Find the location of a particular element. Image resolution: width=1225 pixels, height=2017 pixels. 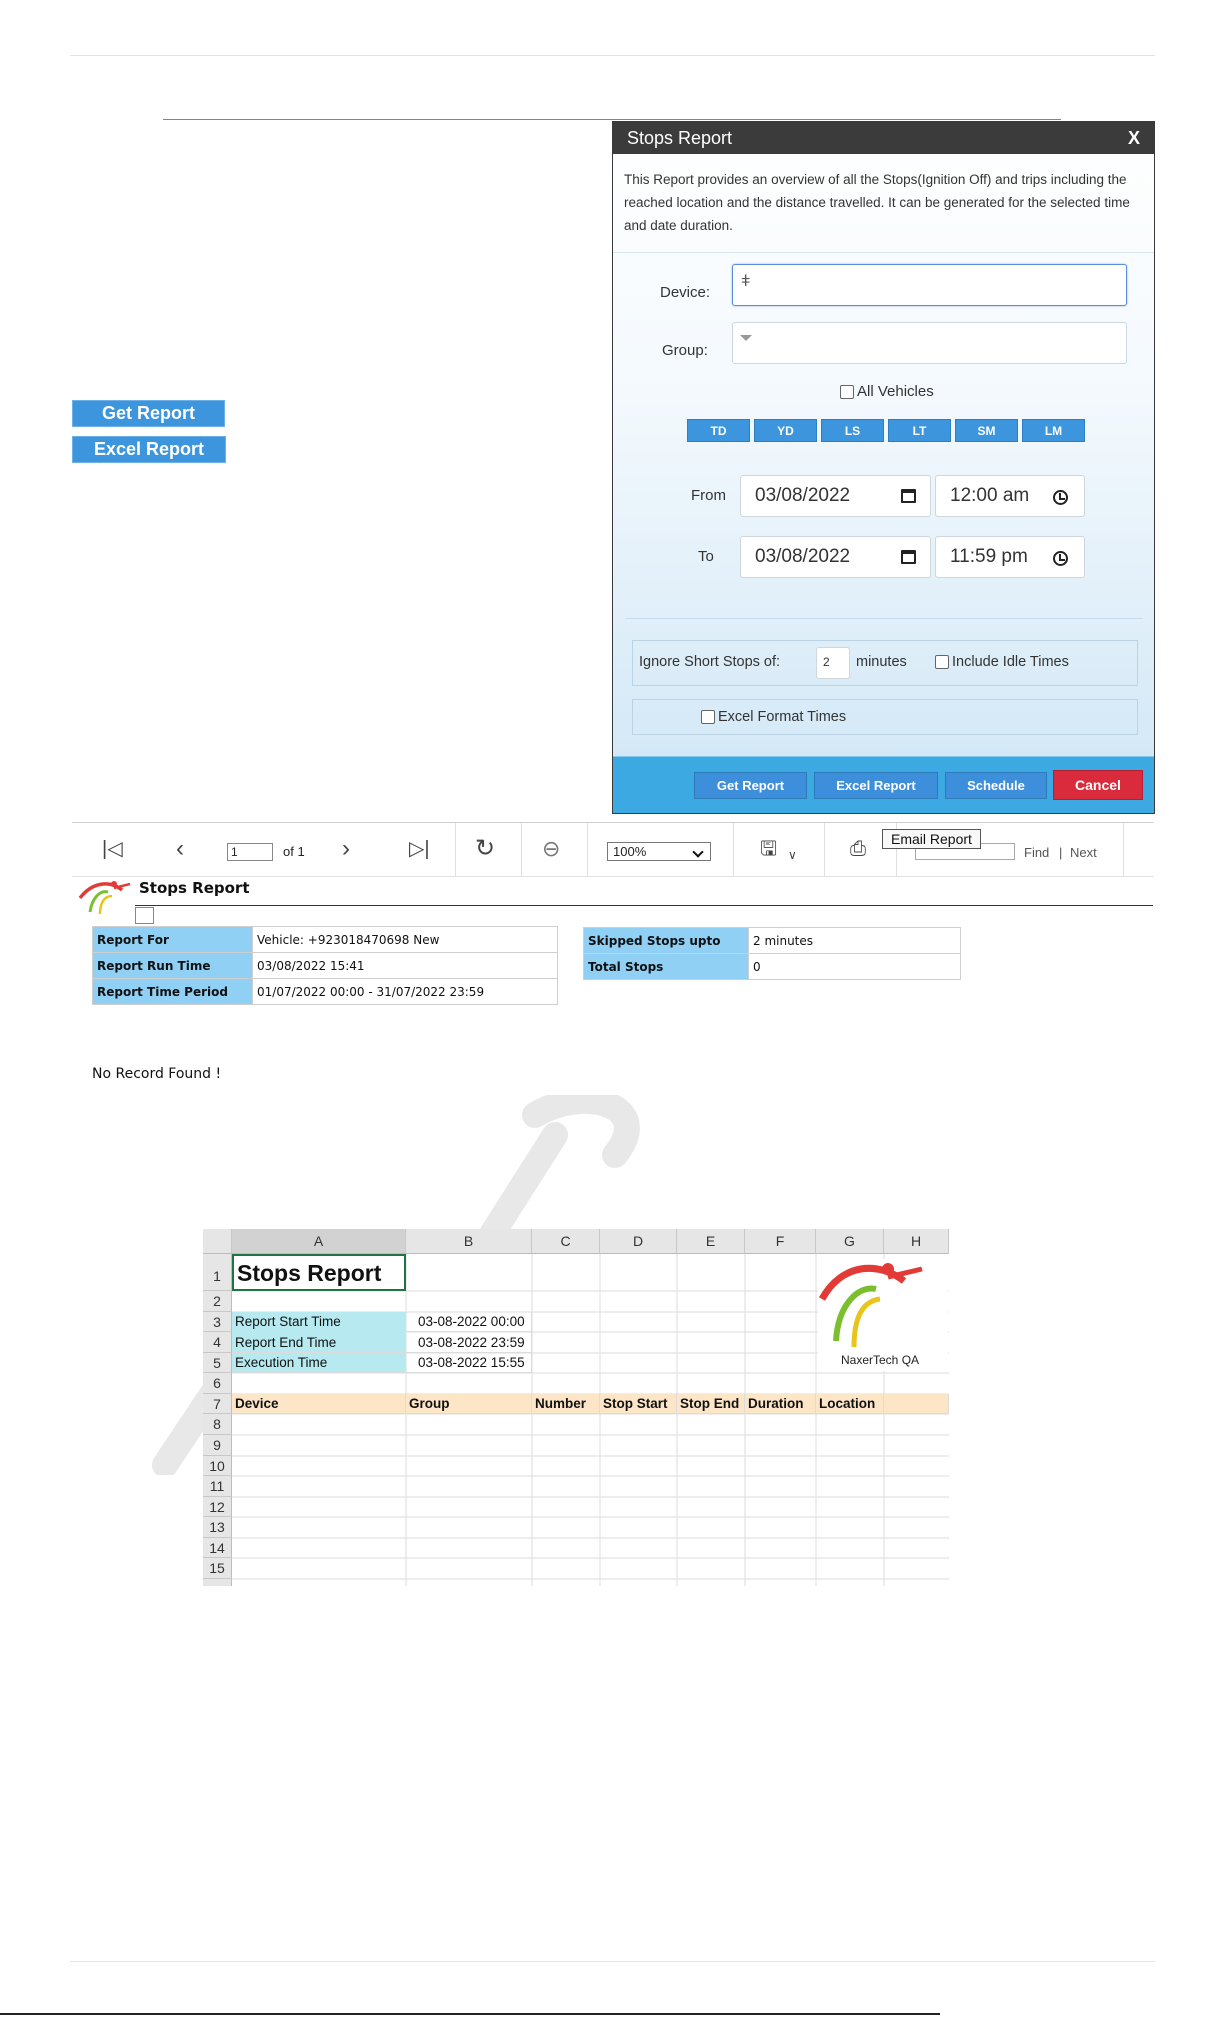

all-vehicles-checkbox is located at coordinates (847, 391).